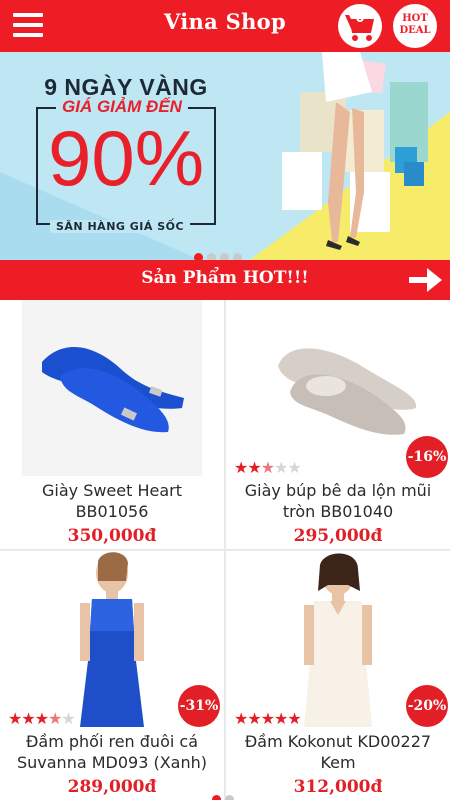 The image size is (450, 800). What do you see at coordinates (425, 280) in the screenshot?
I see `arrow-right-icon` at bounding box center [425, 280].